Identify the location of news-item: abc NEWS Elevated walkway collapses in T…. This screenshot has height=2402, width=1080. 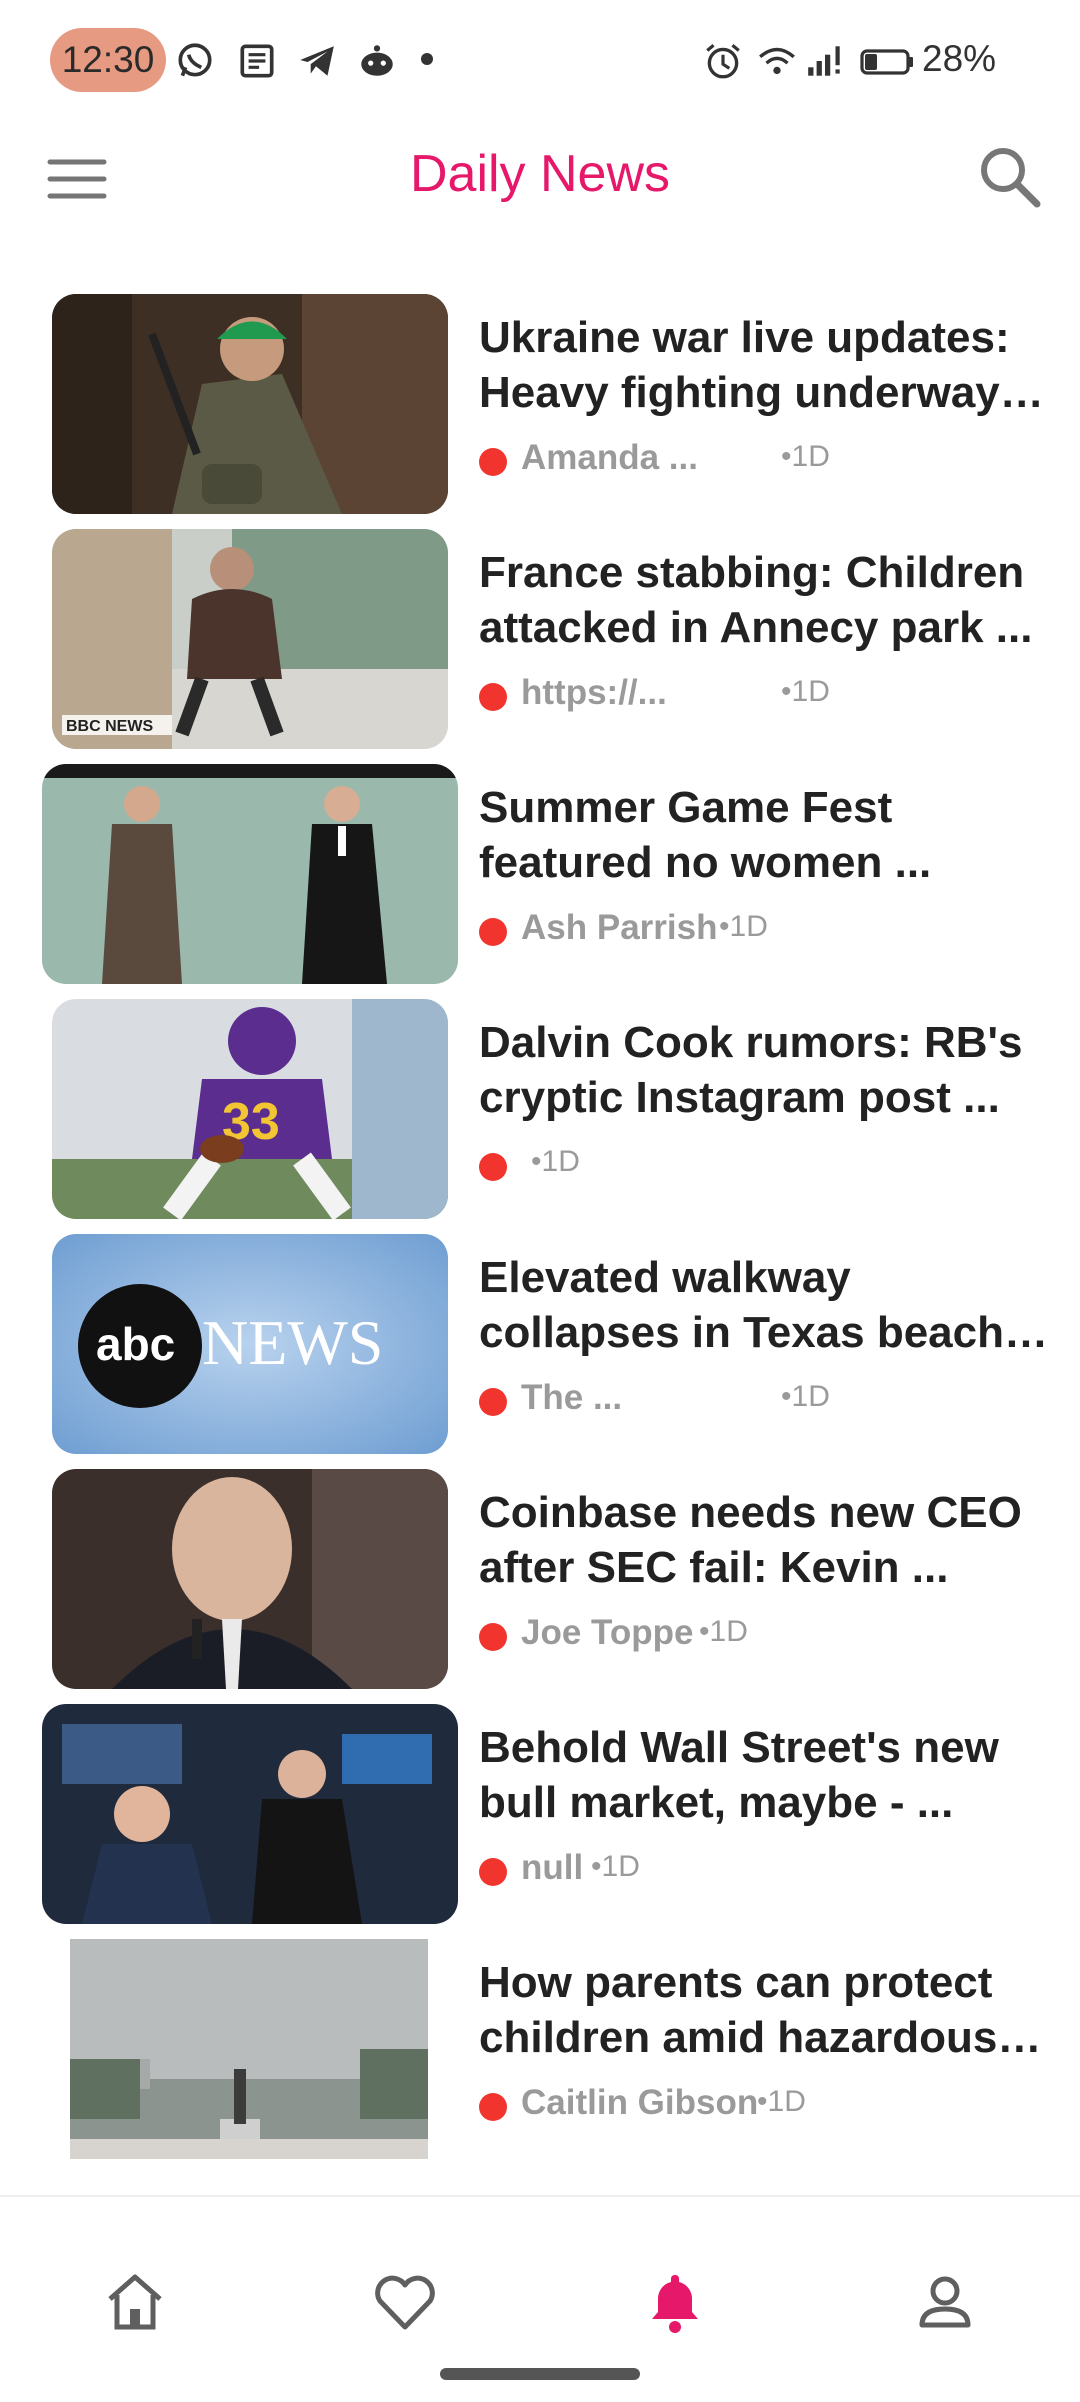
(540, 1341).